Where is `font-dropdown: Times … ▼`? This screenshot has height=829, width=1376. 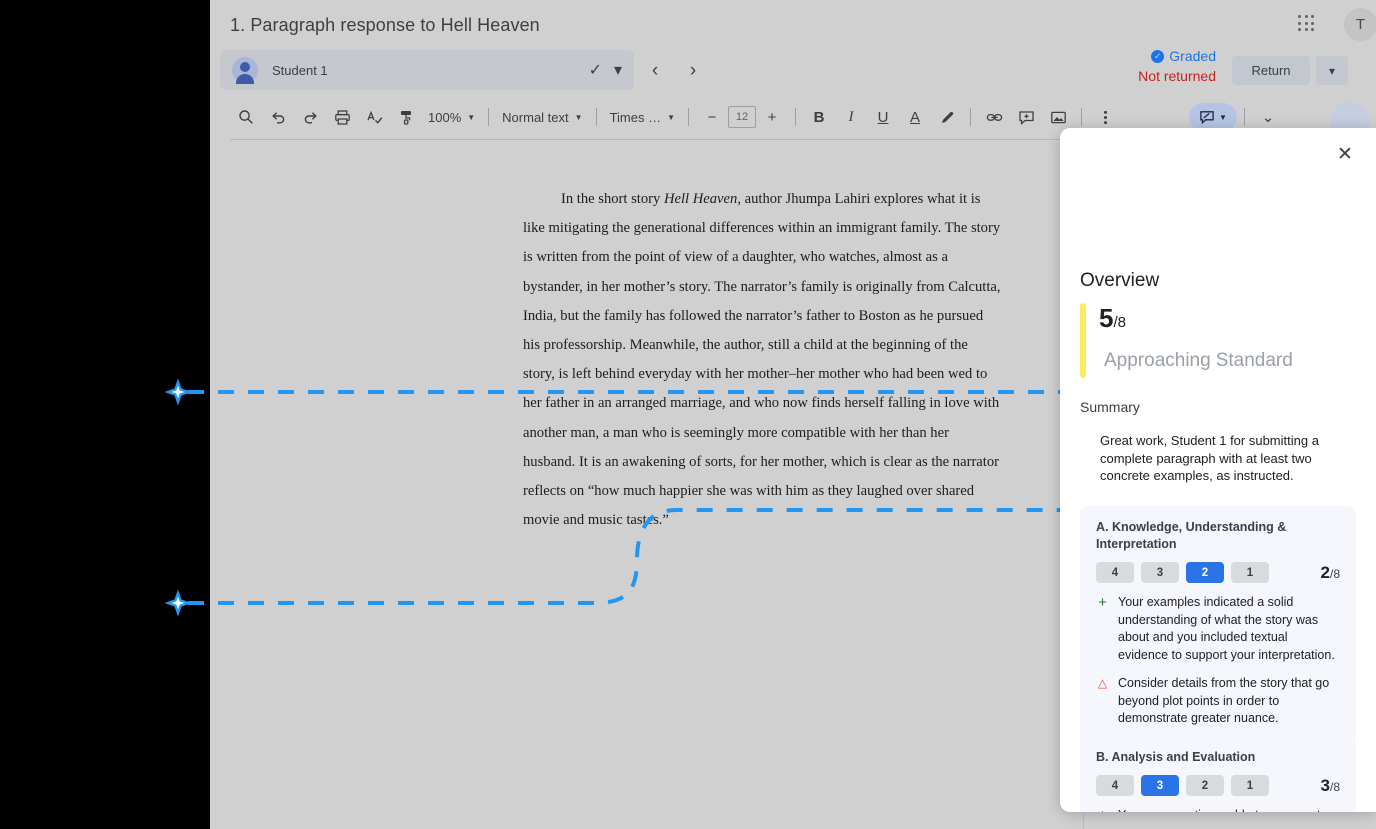
font-dropdown: Times … ▼ is located at coordinates (642, 117).